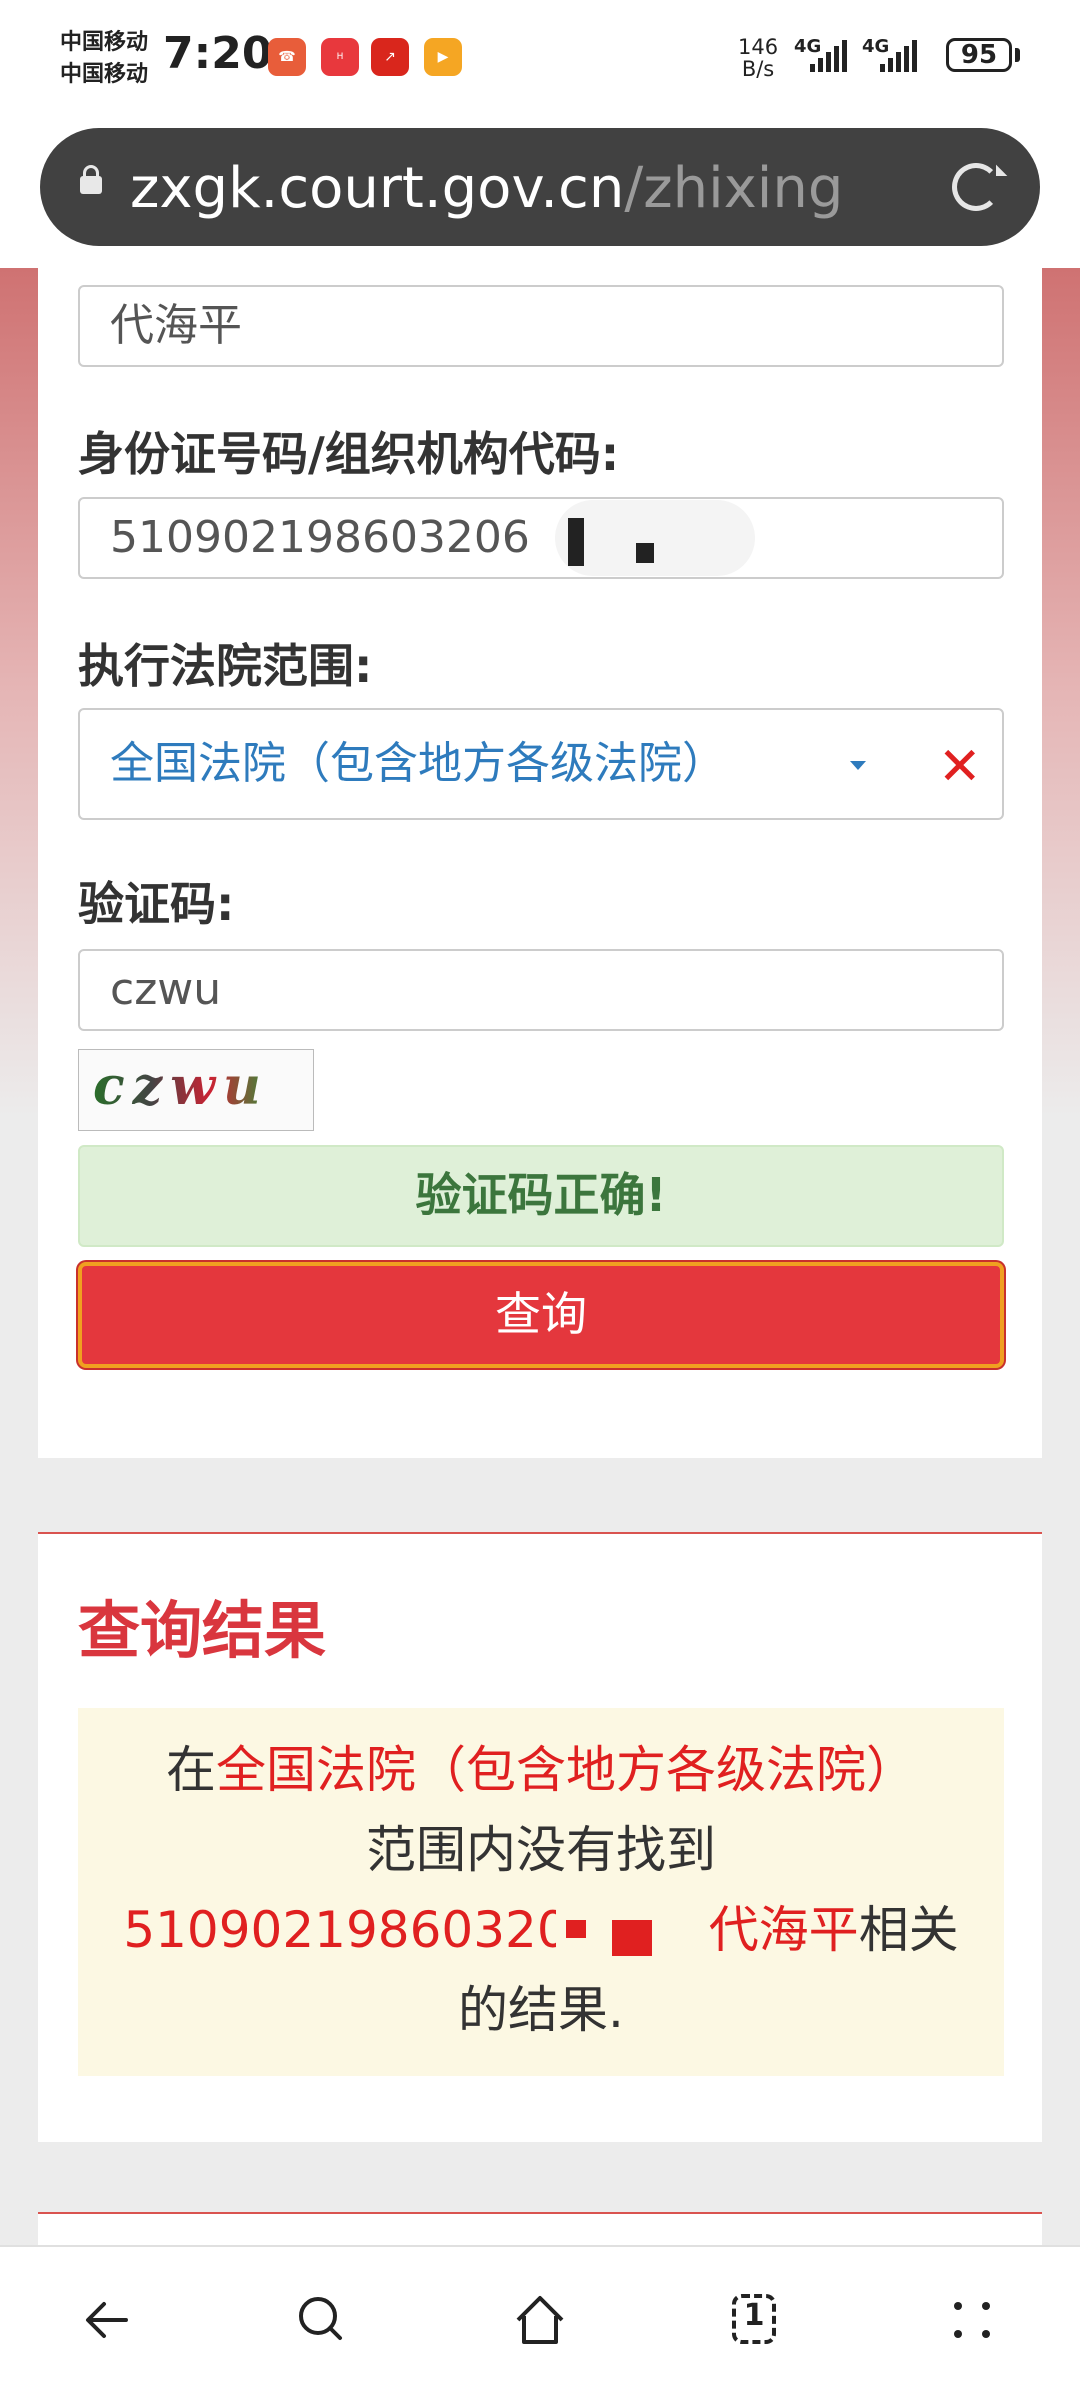 The height and width of the screenshot is (2391, 1080). I want to click on clear-icon: ✕, so click(960, 767).